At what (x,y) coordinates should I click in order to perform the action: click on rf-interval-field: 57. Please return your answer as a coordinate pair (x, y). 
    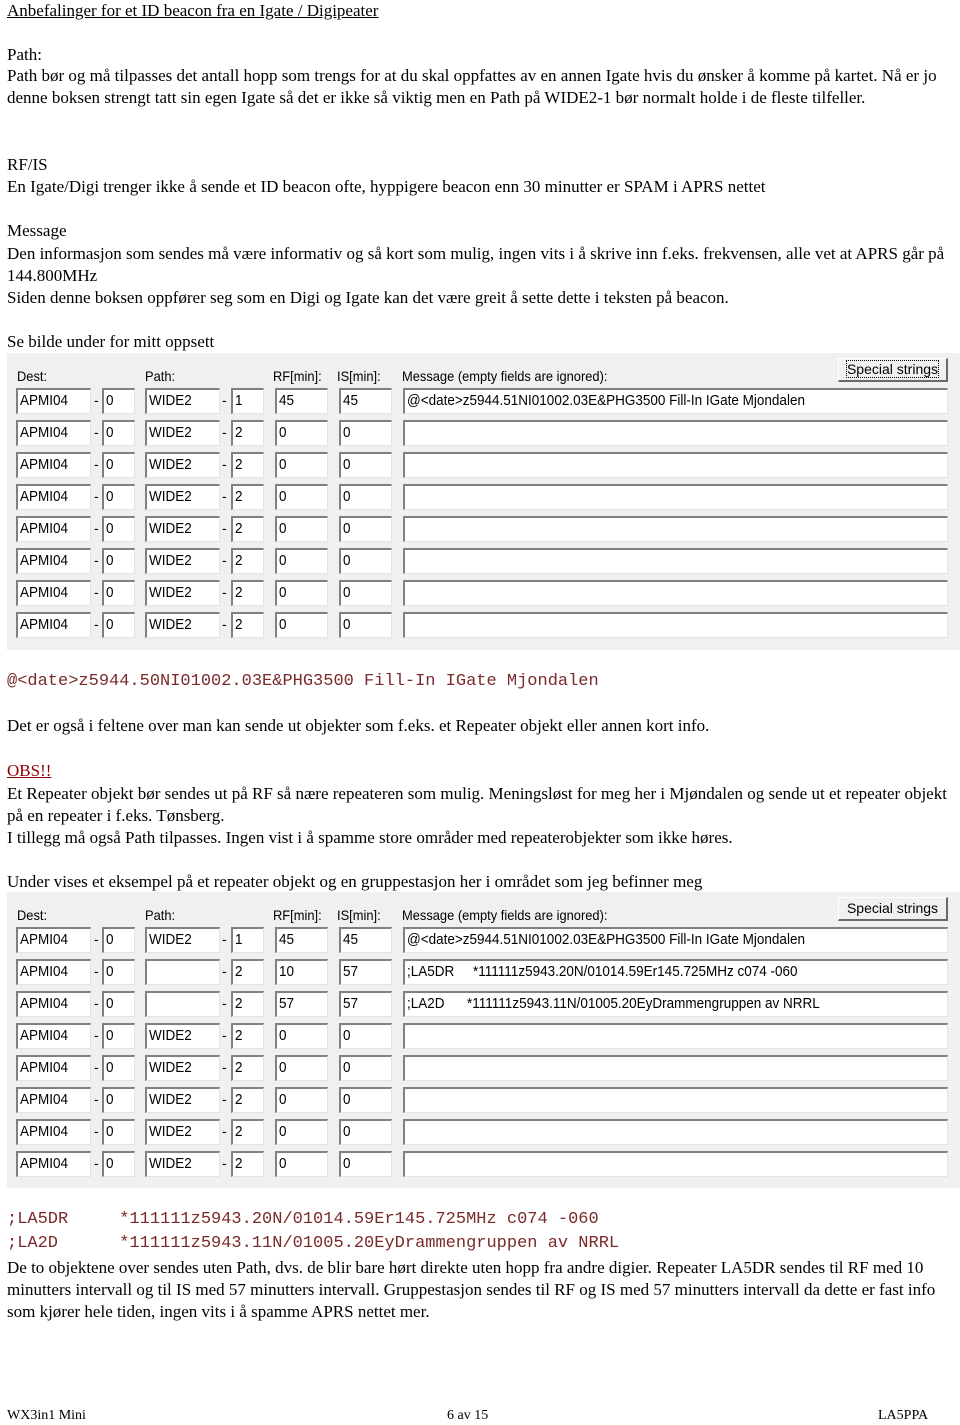
    Looking at the image, I should click on (301, 1004).